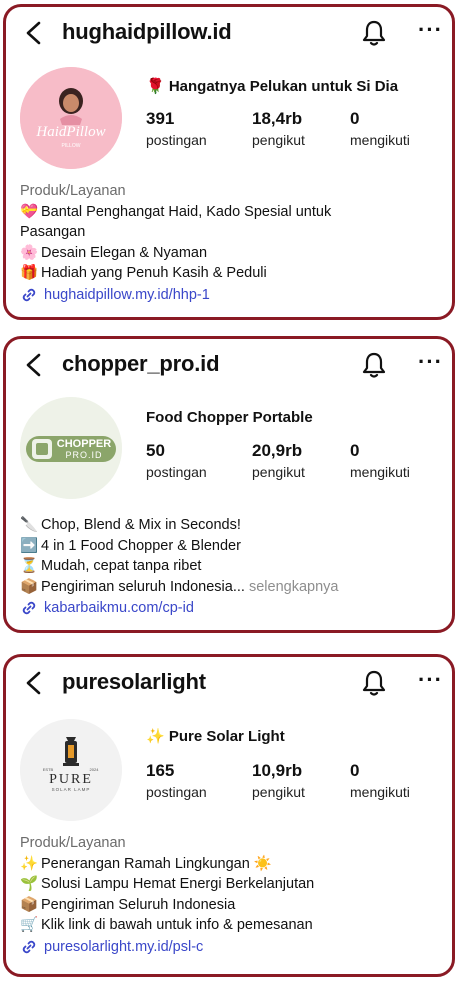  I want to click on profile-display-name: ✨ Pure Solar Light, so click(215, 736).